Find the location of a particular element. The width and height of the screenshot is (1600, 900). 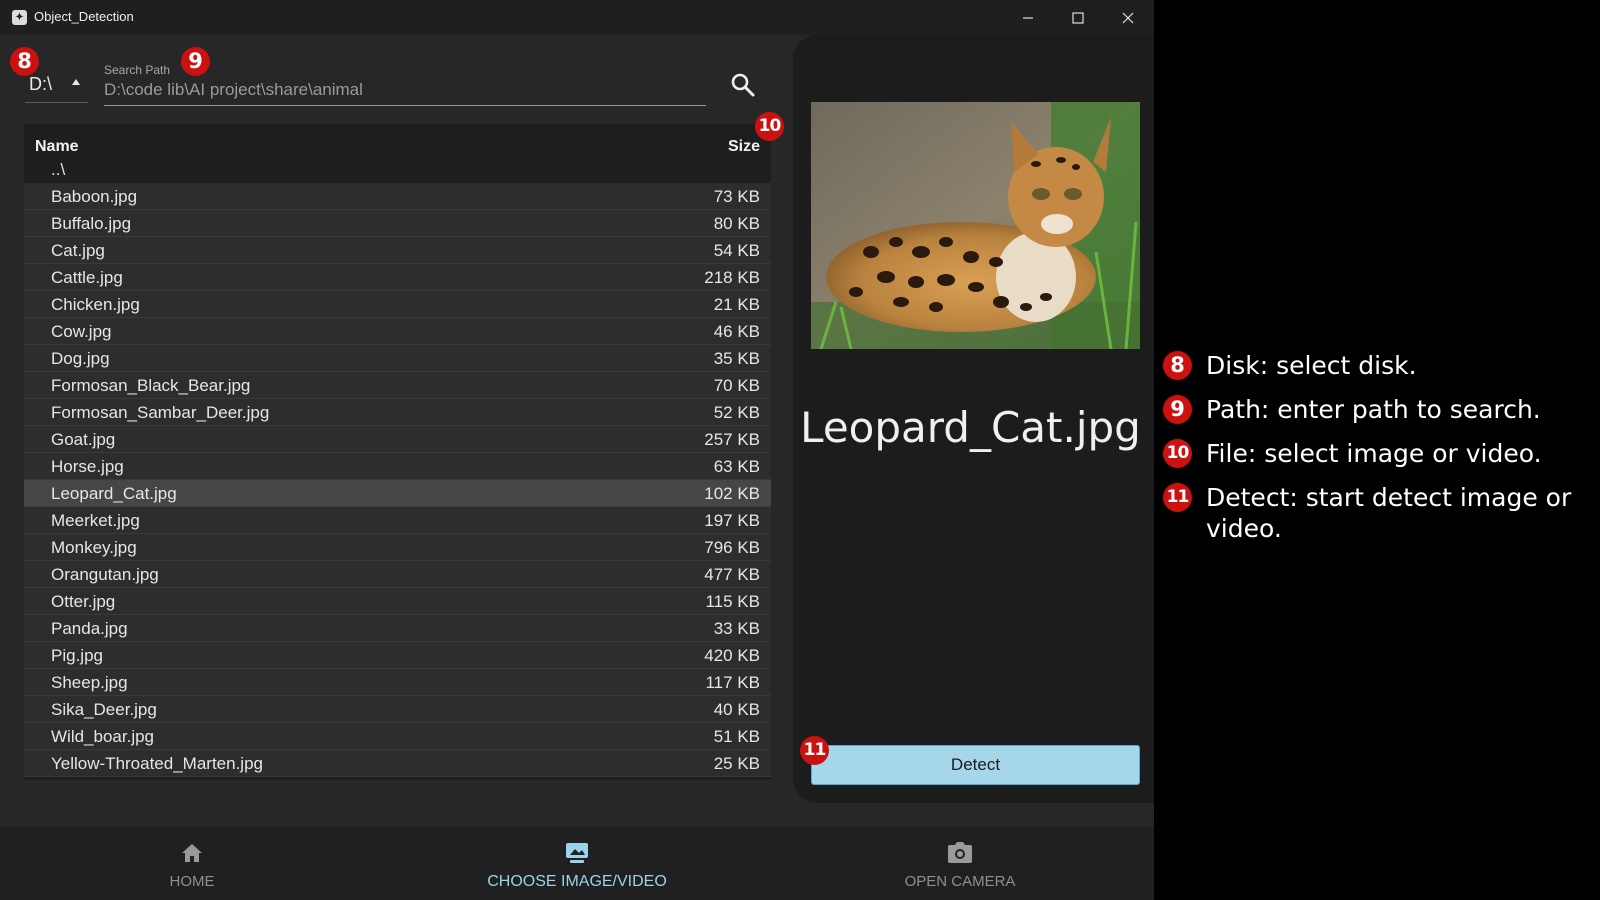

file-list-header: Name Size is located at coordinates (397, 141).